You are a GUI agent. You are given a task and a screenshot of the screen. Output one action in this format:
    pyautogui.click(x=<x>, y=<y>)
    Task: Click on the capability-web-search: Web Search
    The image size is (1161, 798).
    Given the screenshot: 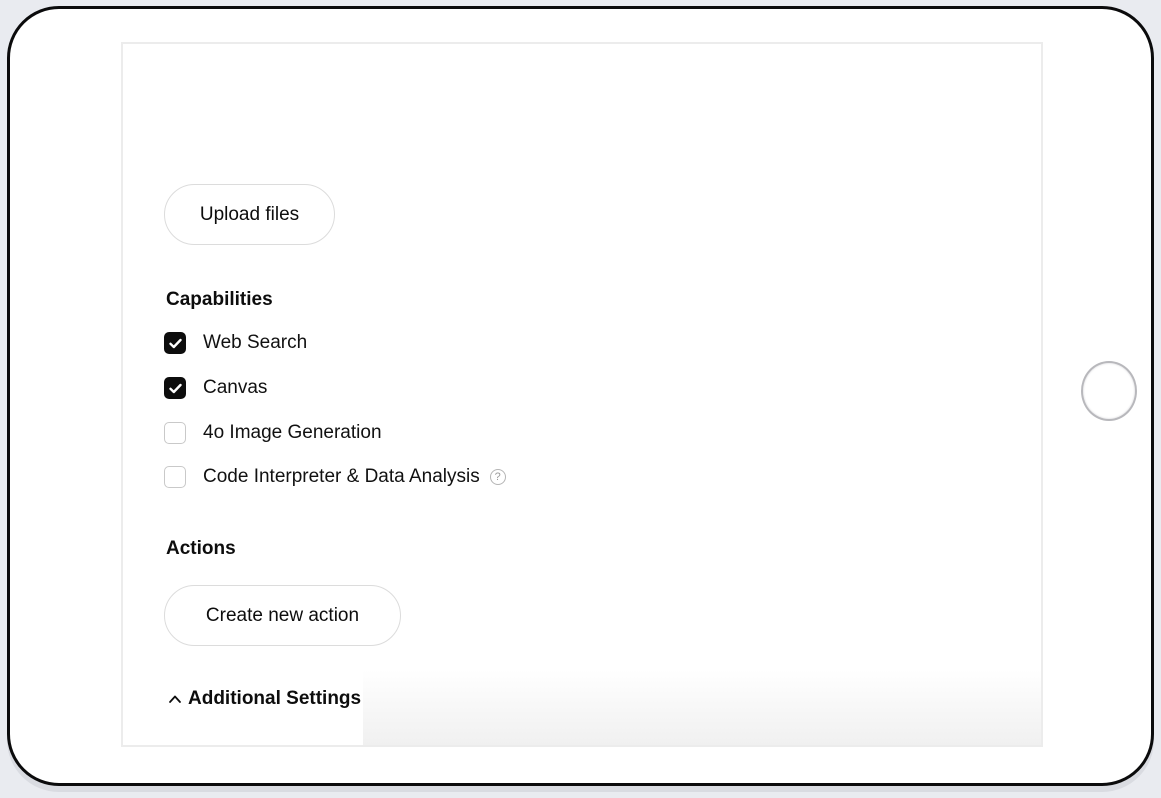 What is the action you would take?
    pyautogui.click(x=235, y=343)
    